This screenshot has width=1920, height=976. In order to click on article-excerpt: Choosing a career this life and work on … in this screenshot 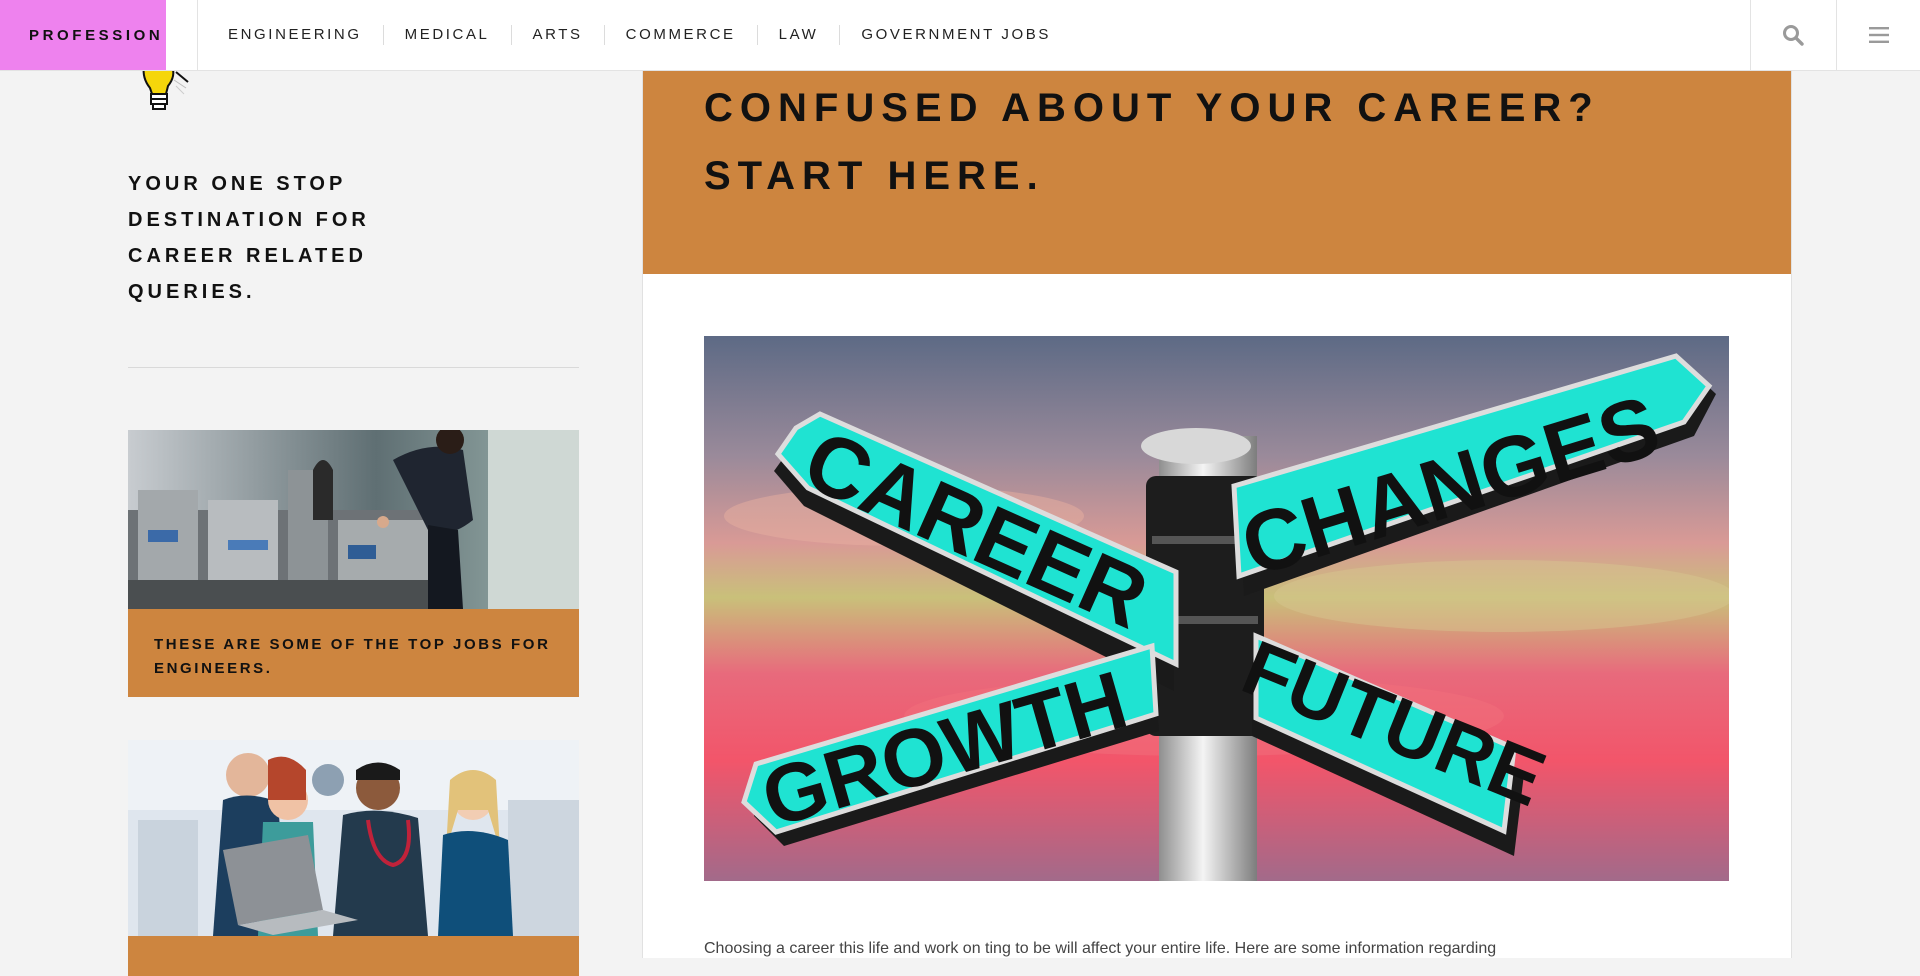, I will do `click(1100, 948)`.